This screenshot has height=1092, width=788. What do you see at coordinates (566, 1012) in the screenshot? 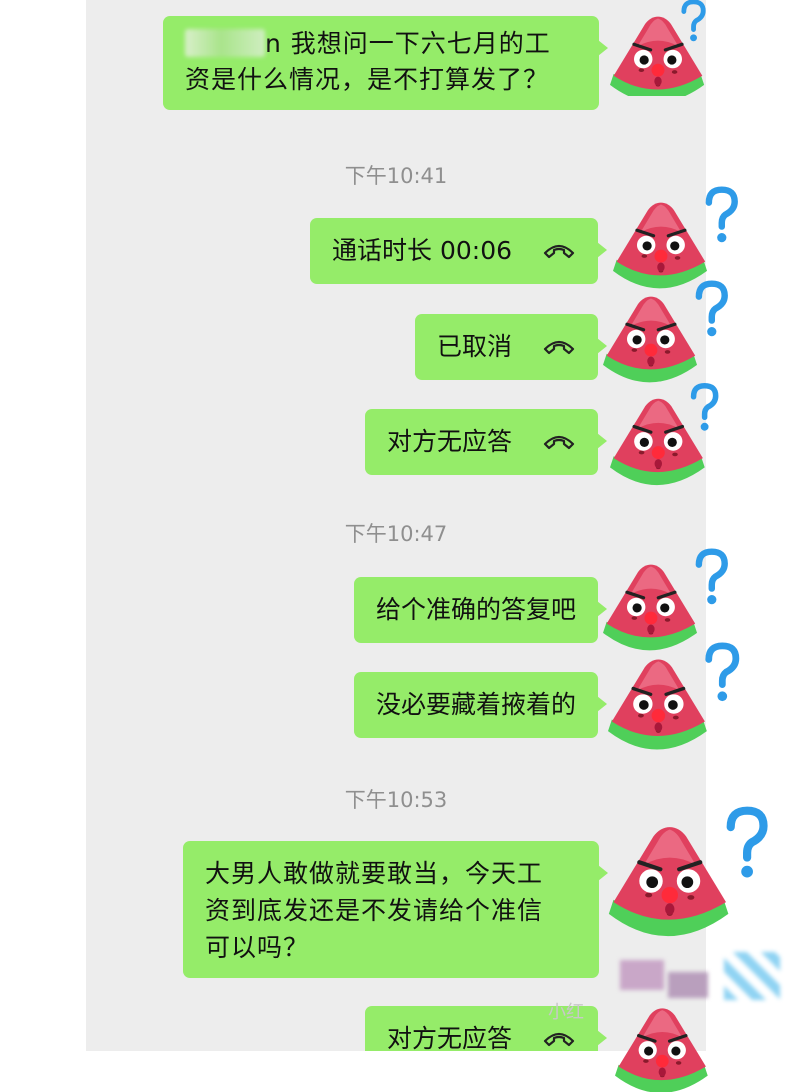
I see `watermark-text: 小红` at bounding box center [566, 1012].